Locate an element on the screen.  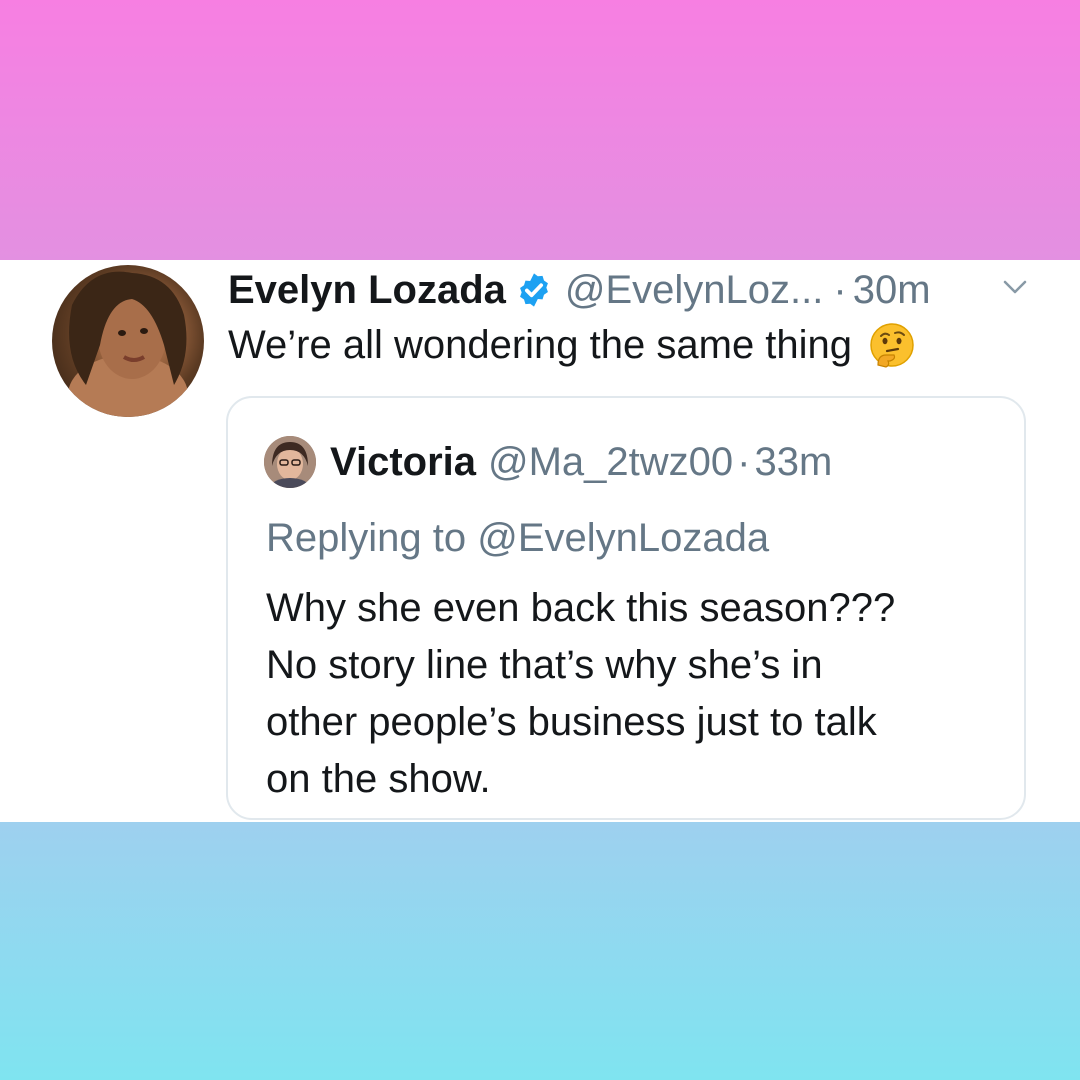
quoted-author-avatar is located at coordinates (290, 462).